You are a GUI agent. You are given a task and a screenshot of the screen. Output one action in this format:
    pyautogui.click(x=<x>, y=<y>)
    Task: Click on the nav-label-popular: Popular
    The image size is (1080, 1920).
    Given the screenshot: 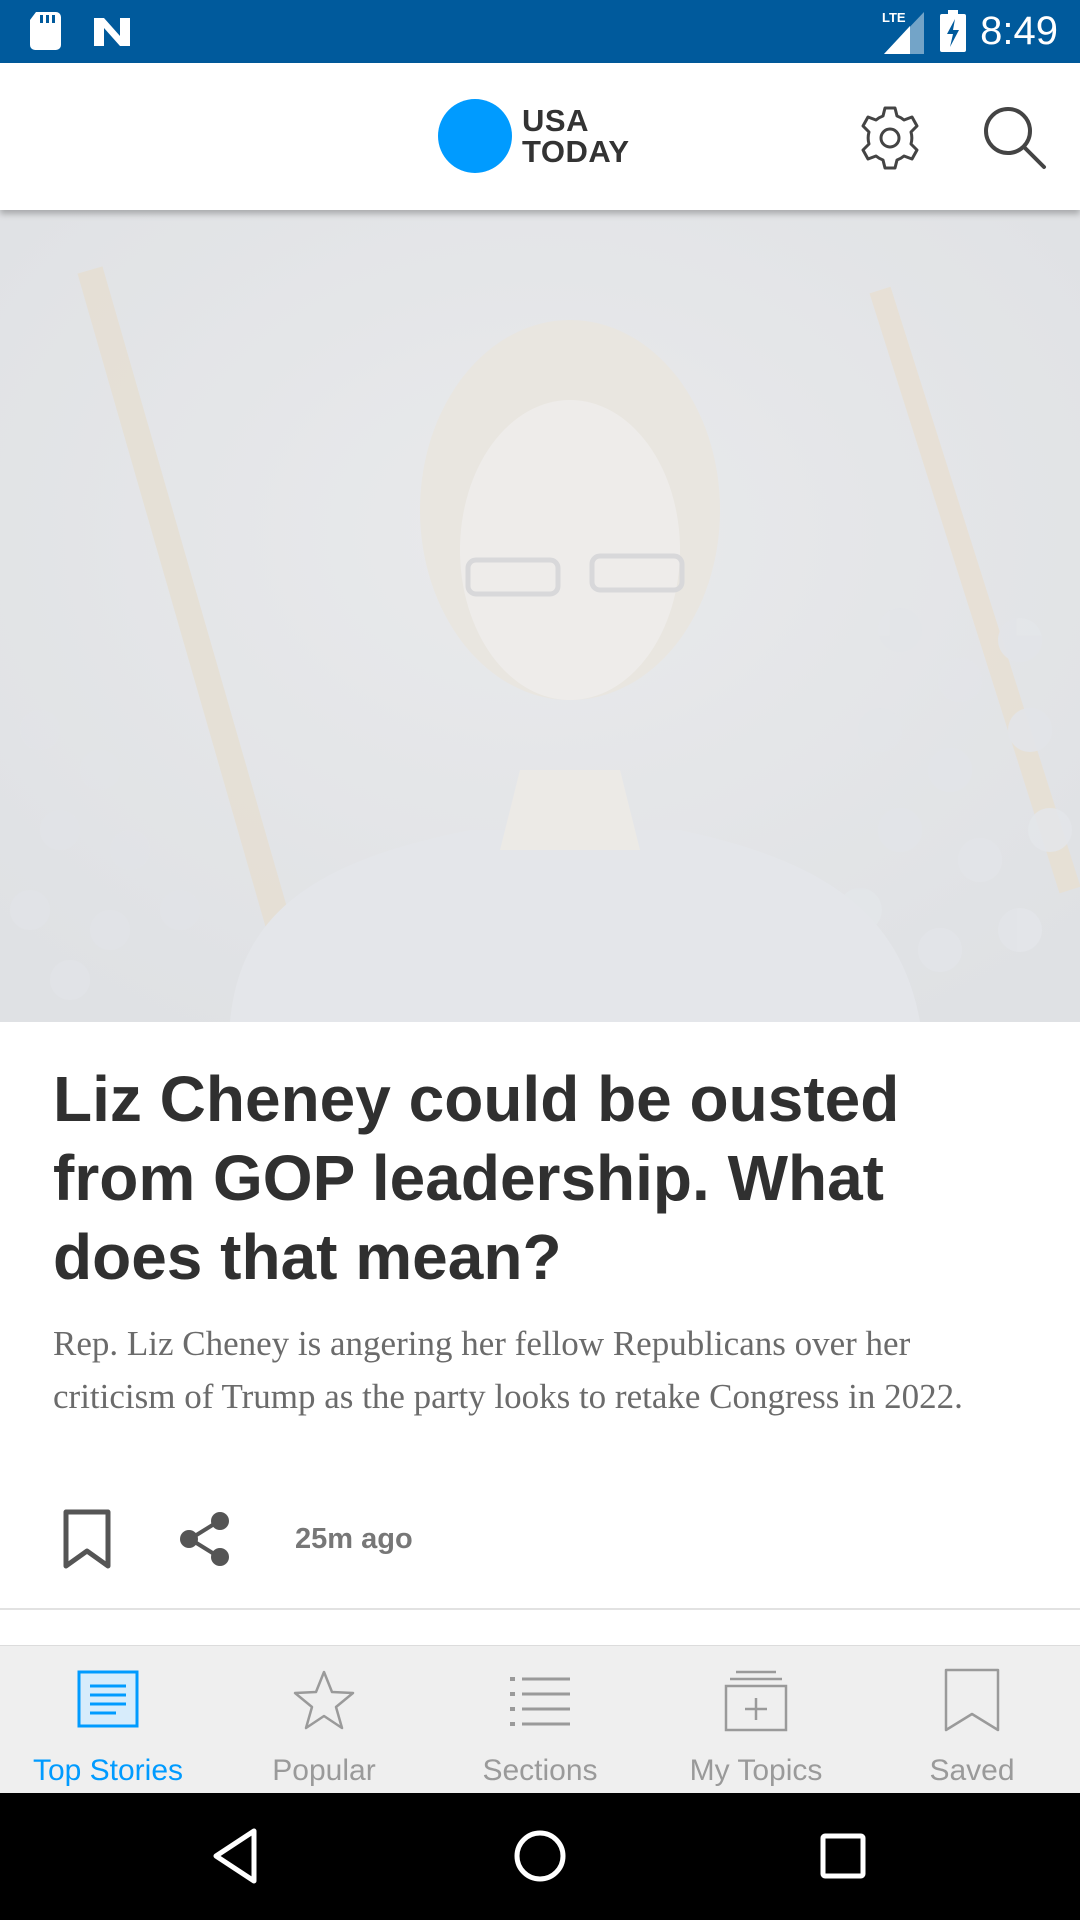 What is the action you would take?
    pyautogui.click(x=324, y=1770)
    